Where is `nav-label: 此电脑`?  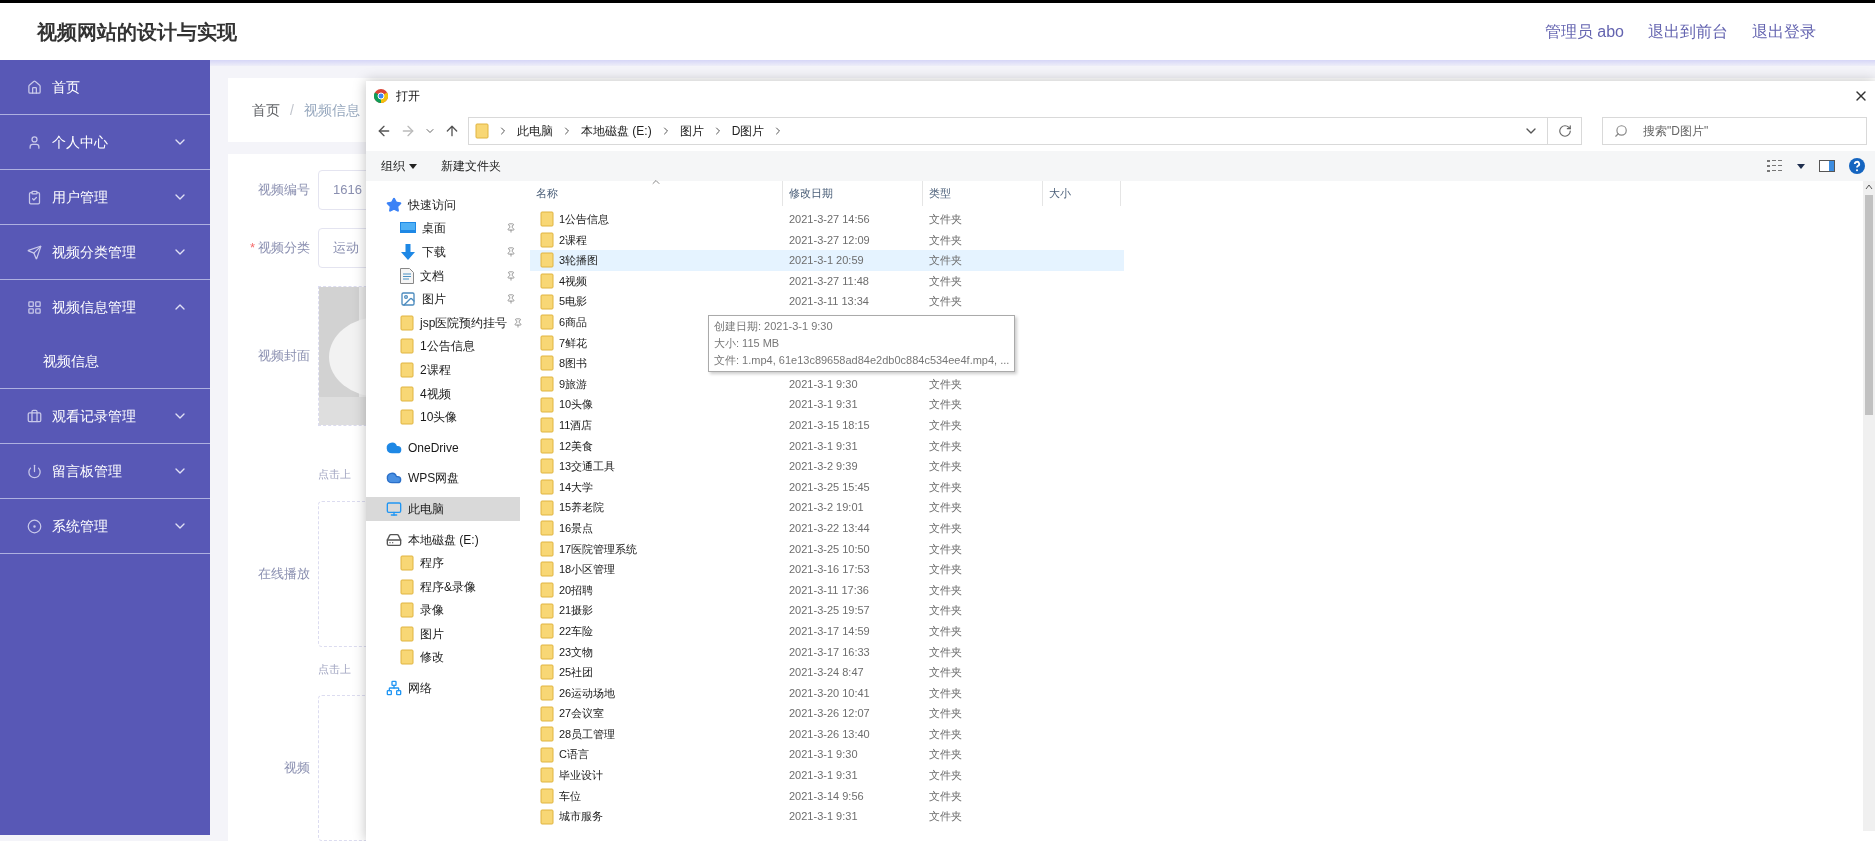 nav-label: 此电脑 is located at coordinates (426, 509).